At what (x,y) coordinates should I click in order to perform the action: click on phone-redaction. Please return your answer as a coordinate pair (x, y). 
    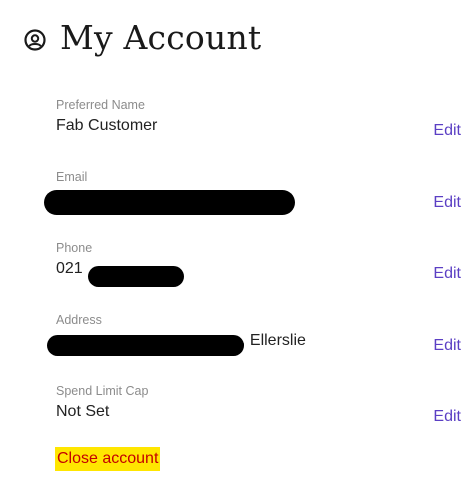
    Looking at the image, I should click on (136, 276).